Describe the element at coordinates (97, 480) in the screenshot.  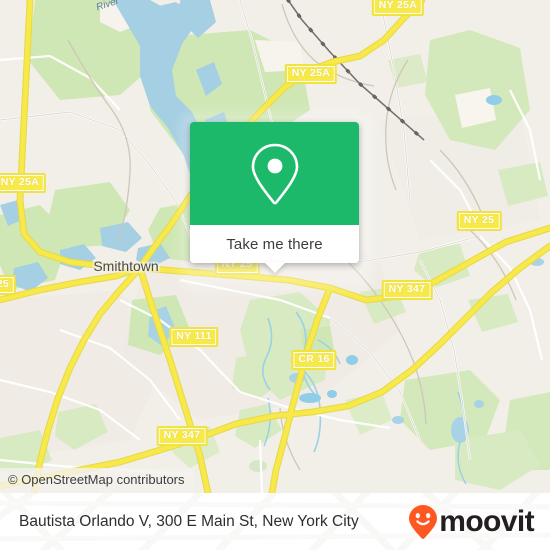
I see `osm-attribution: © OpenStreetMap contributors` at that location.